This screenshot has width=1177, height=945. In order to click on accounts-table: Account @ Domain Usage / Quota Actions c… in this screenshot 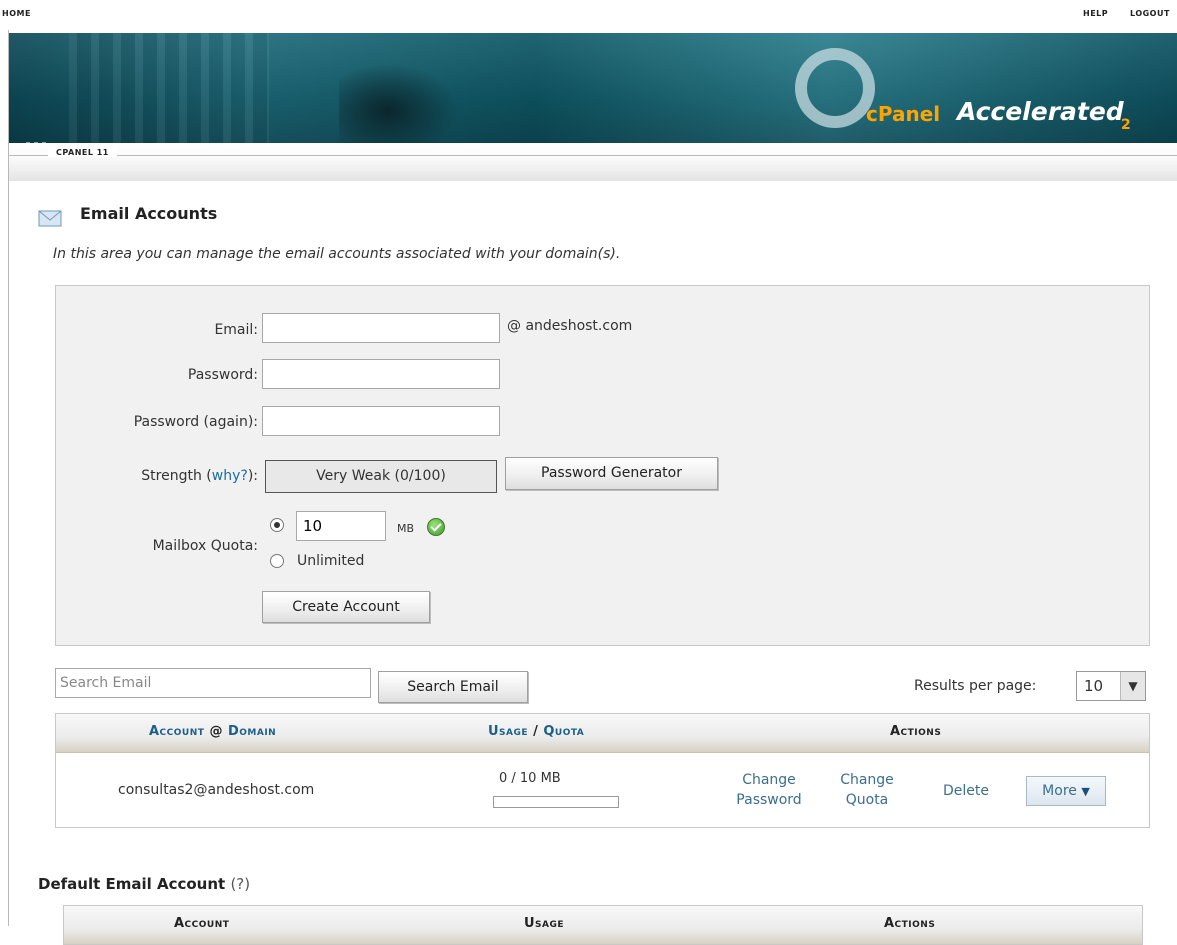, I will do `click(602, 770)`.